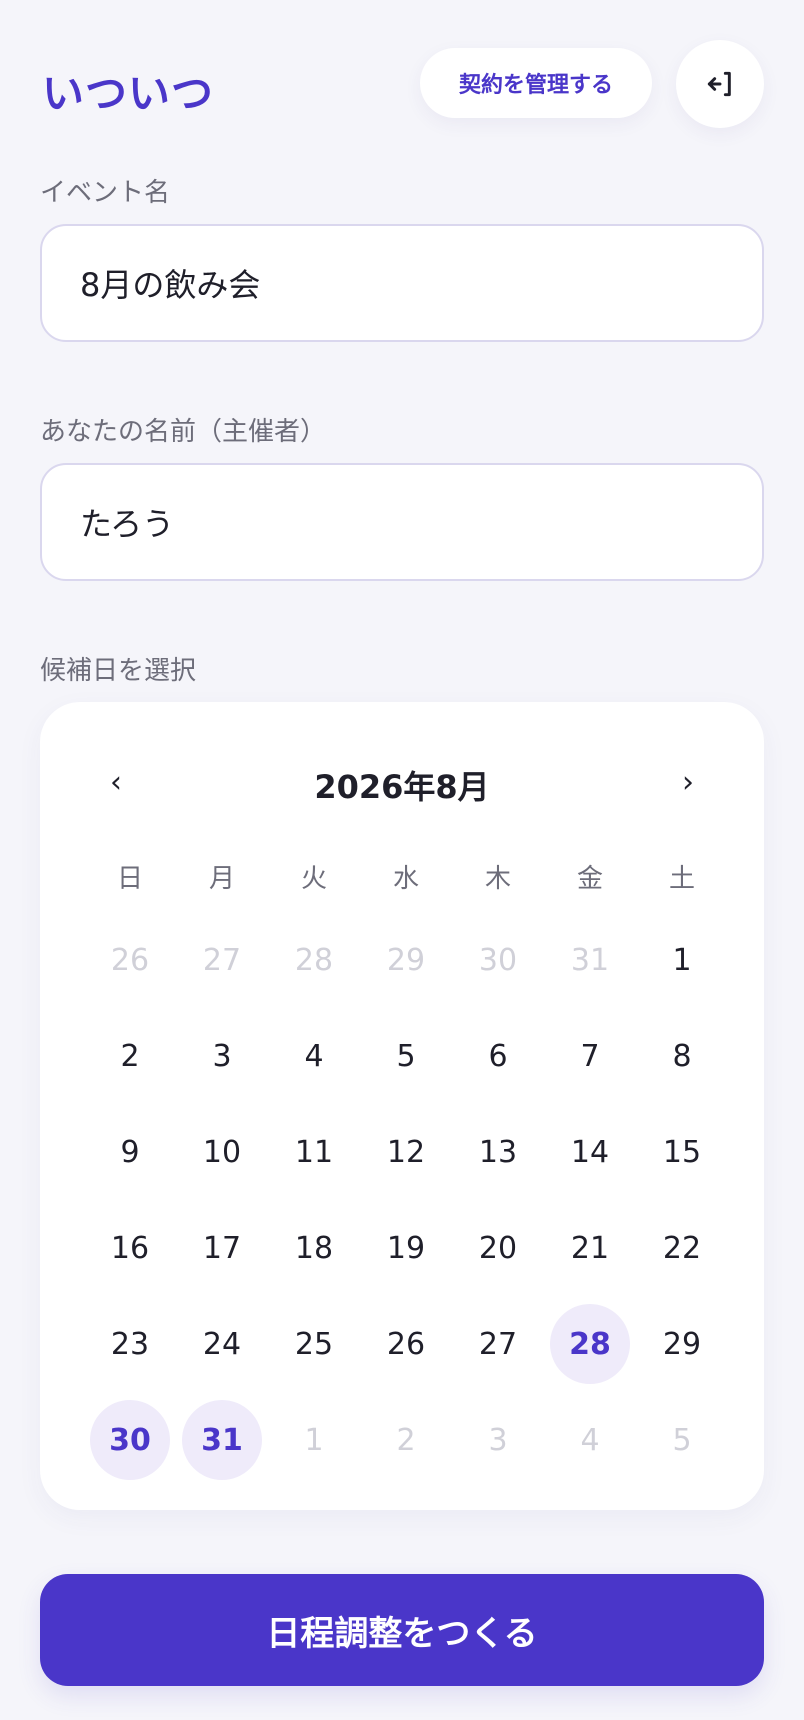  What do you see at coordinates (313, 879) in the screenshot?
I see `weekday-tue: 火` at bounding box center [313, 879].